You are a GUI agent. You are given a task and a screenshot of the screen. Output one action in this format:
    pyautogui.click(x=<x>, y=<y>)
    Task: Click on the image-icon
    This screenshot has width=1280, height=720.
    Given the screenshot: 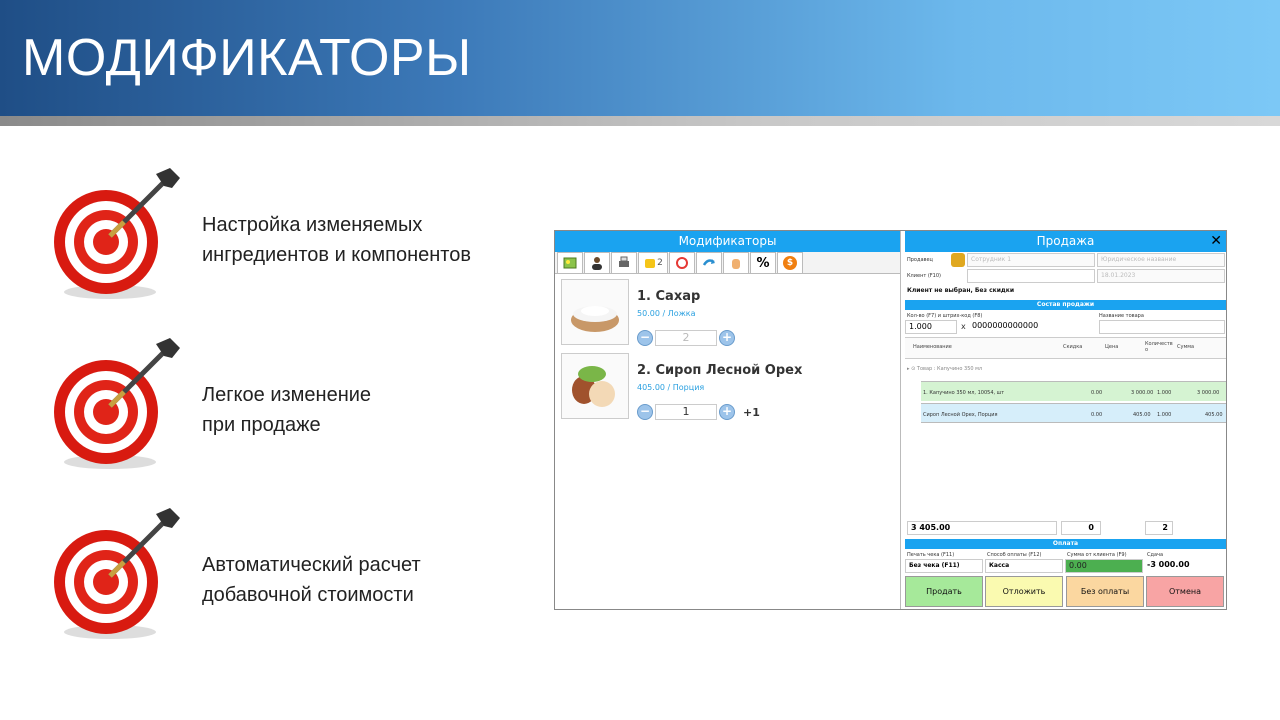 What is the action you would take?
    pyautogui.click(x=570, y=262)
    